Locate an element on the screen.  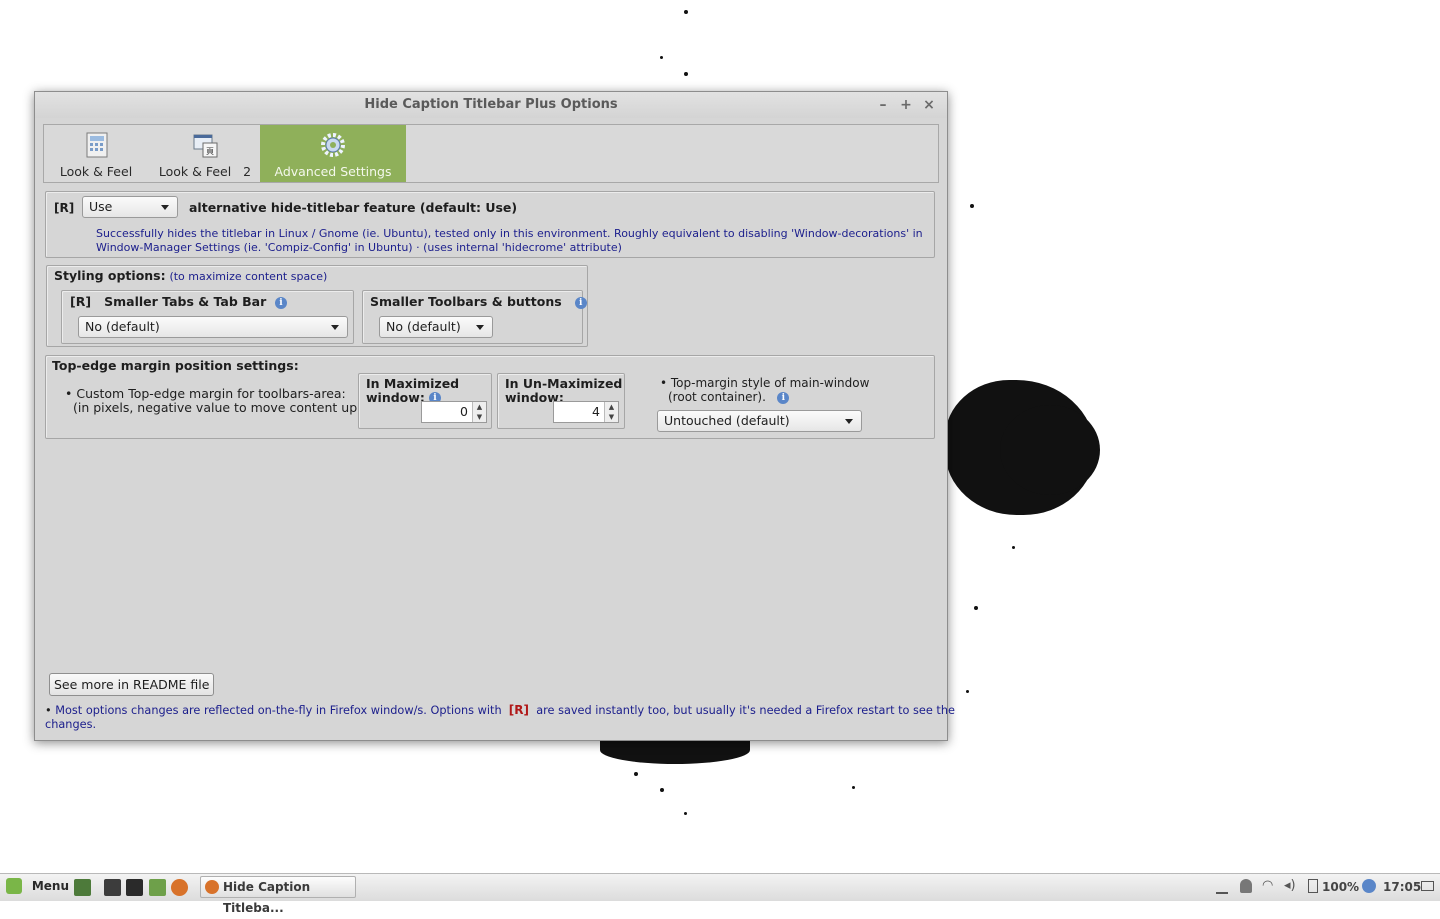
window-title: Hide Caption Titlebar Plus Options is located at coordinates (491, 104).